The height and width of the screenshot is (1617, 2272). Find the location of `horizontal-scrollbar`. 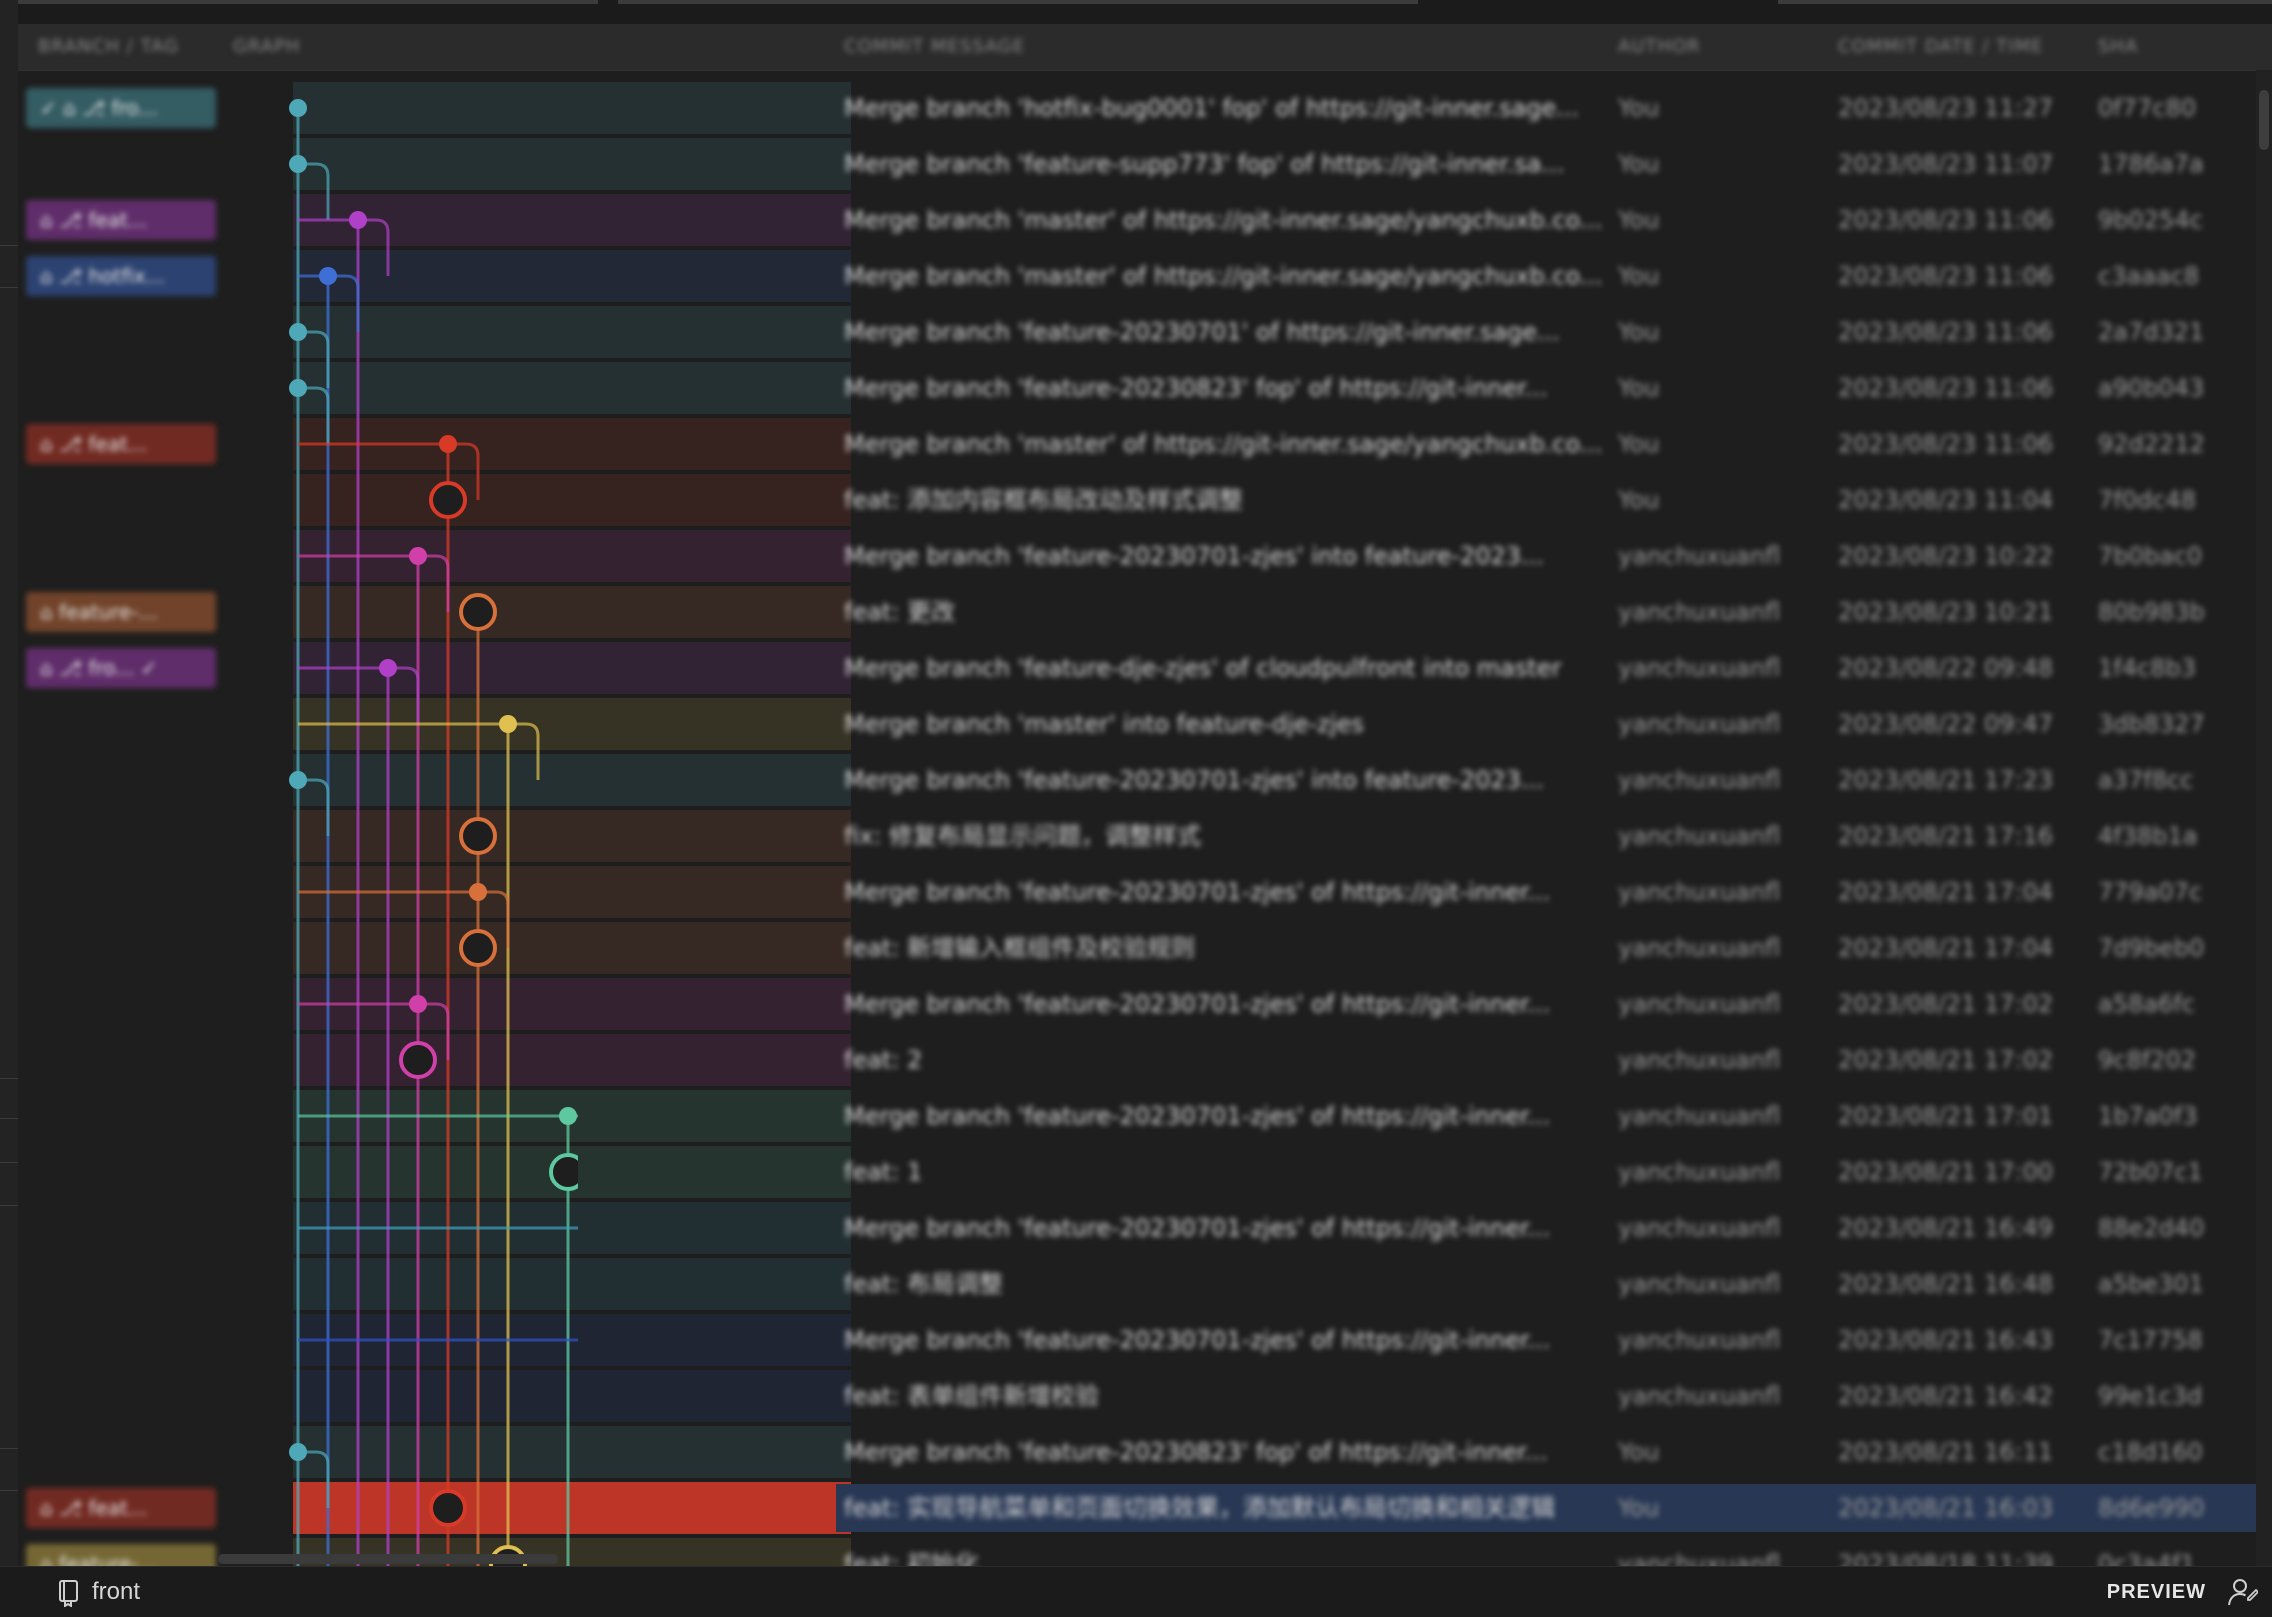

horizontal-scrollbar is located at coordinates (388, 1559).